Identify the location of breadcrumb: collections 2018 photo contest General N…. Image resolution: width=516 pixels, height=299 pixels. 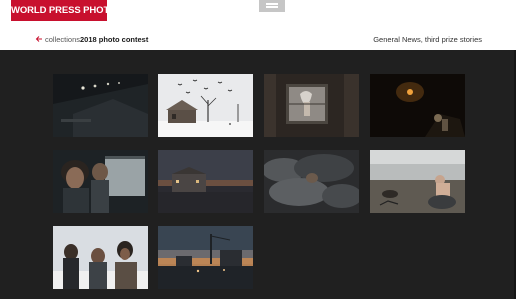
(258, 40).